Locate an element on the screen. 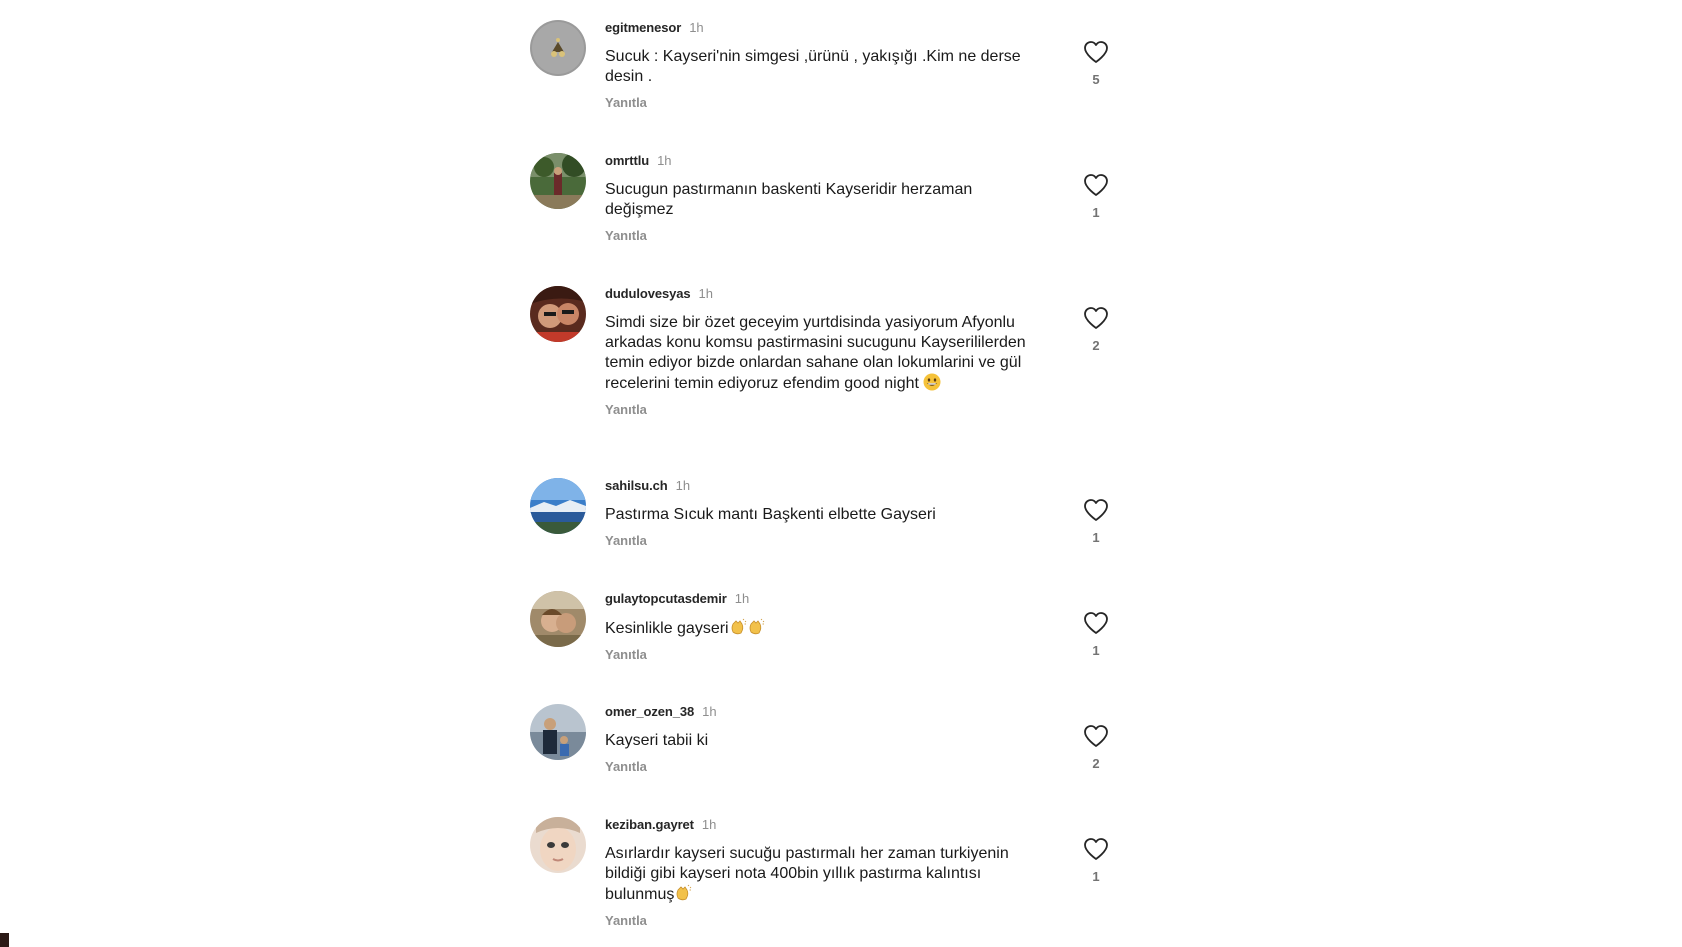 Image resolution: width=1682 pixels, height=947 pixels. comment-username: omer_ozen_38 is located at coordinates (649, 711).